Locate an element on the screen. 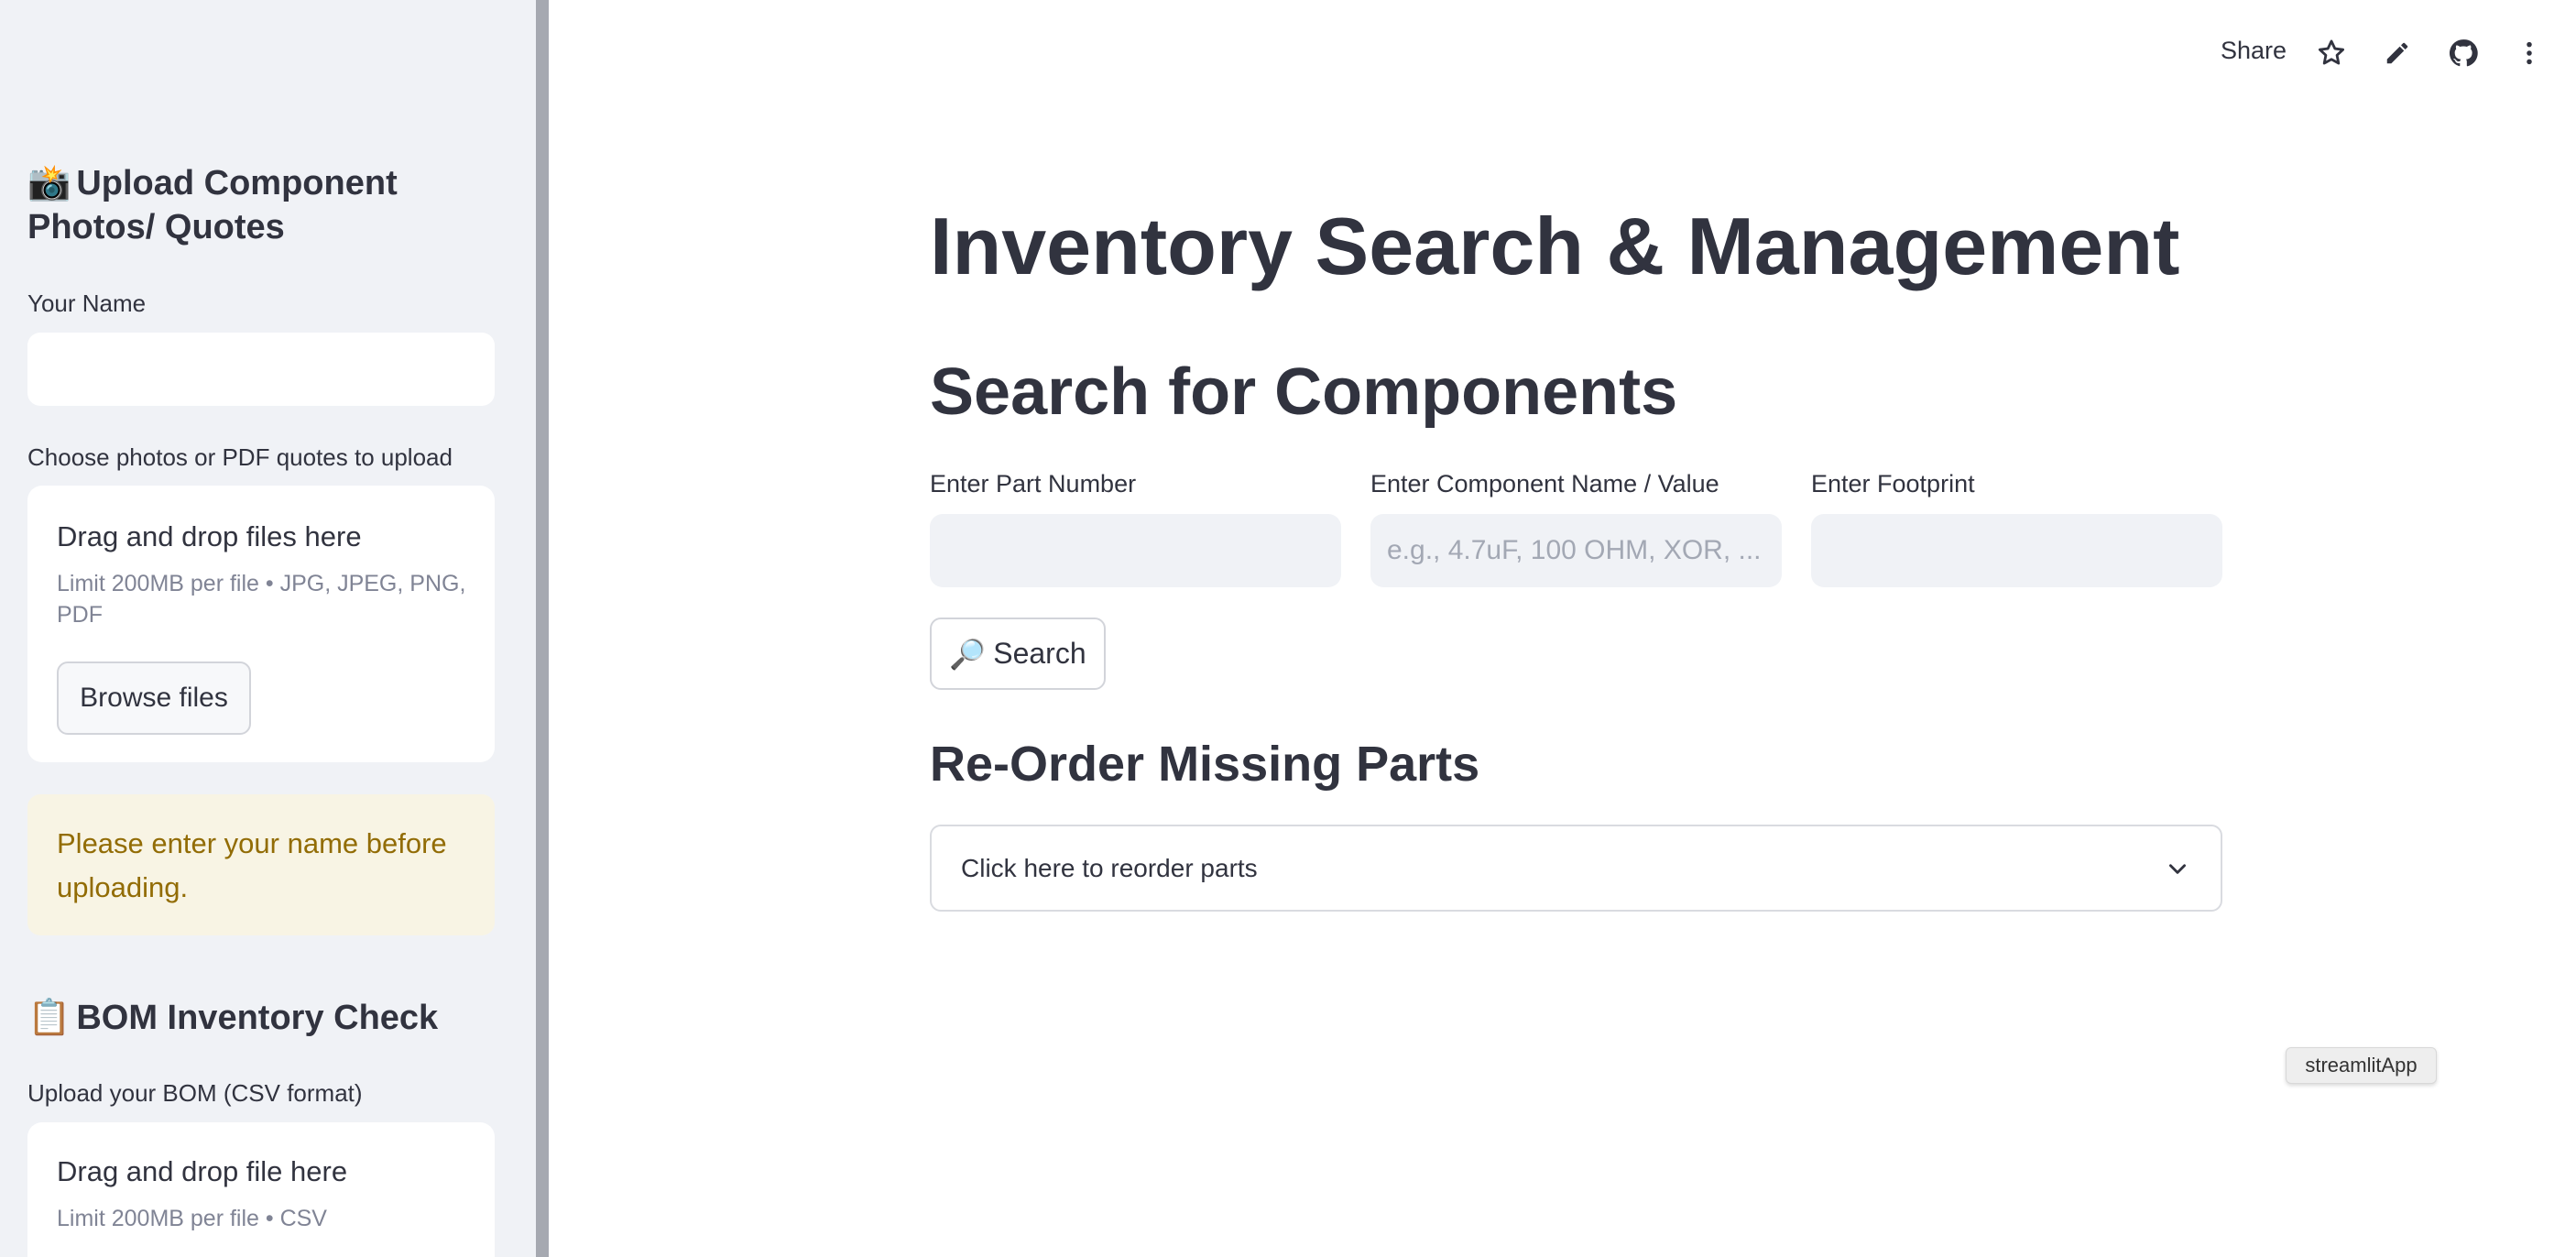 This screenshot has height=1257, width=2576. part-number-input is located at coordinates (1135, 550).